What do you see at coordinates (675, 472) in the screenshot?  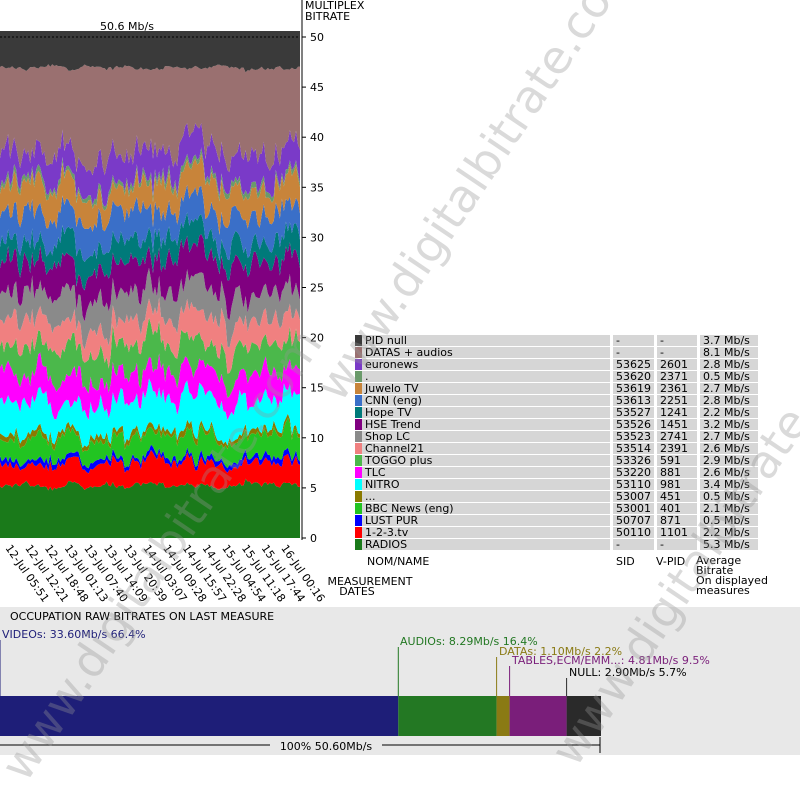 I see `legend-vpid: 881` at bounding box center [675, 472].